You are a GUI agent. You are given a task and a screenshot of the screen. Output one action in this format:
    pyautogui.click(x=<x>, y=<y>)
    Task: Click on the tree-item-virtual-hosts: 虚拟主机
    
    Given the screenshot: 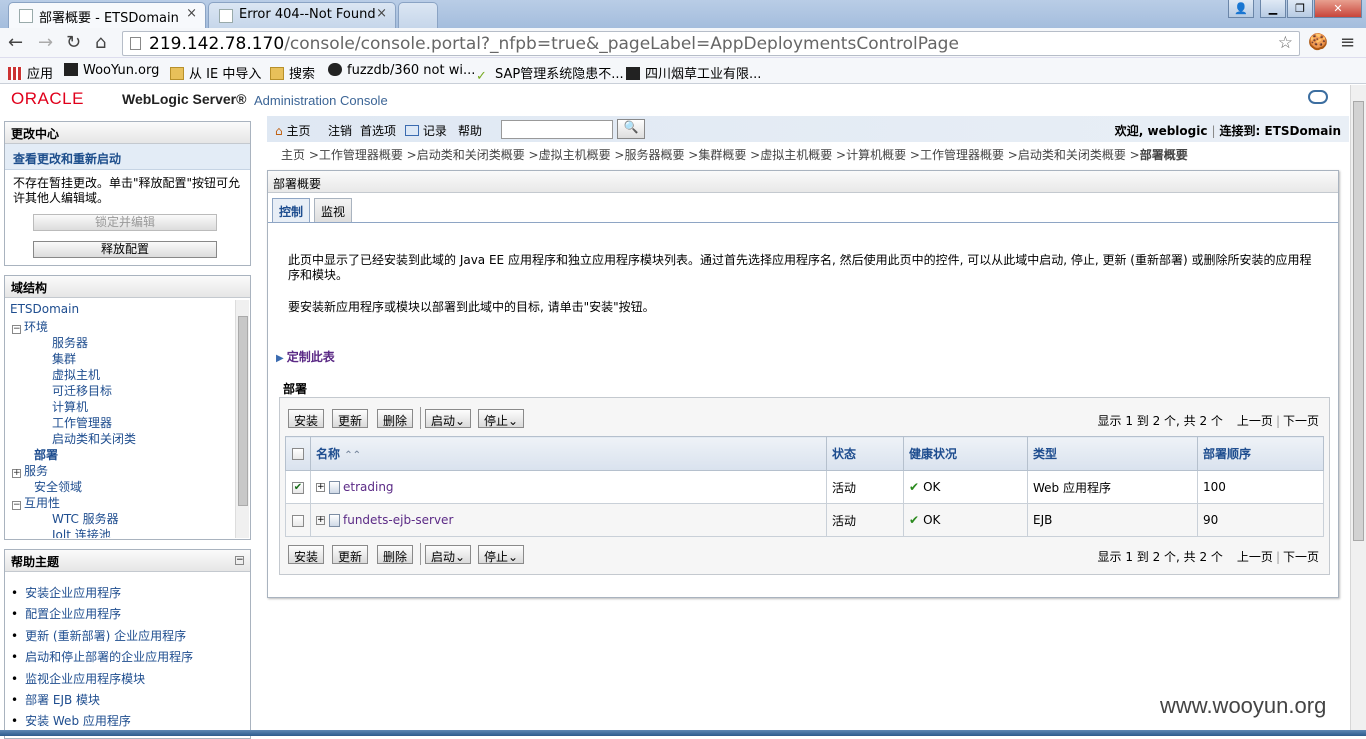 What is the action you would take?
    pyautogui.click(x=76, y=374)
    